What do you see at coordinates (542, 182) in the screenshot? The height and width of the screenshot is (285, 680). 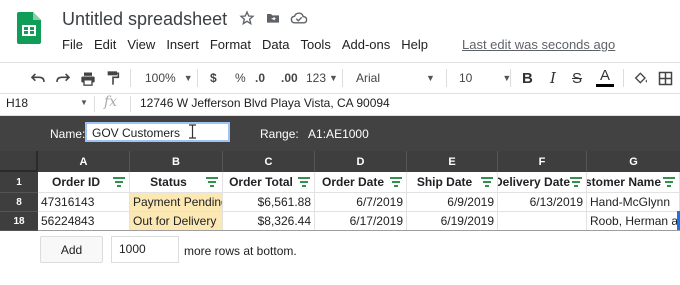 I see `header-cell: Delivery Date` at bounding box center [542, 182].